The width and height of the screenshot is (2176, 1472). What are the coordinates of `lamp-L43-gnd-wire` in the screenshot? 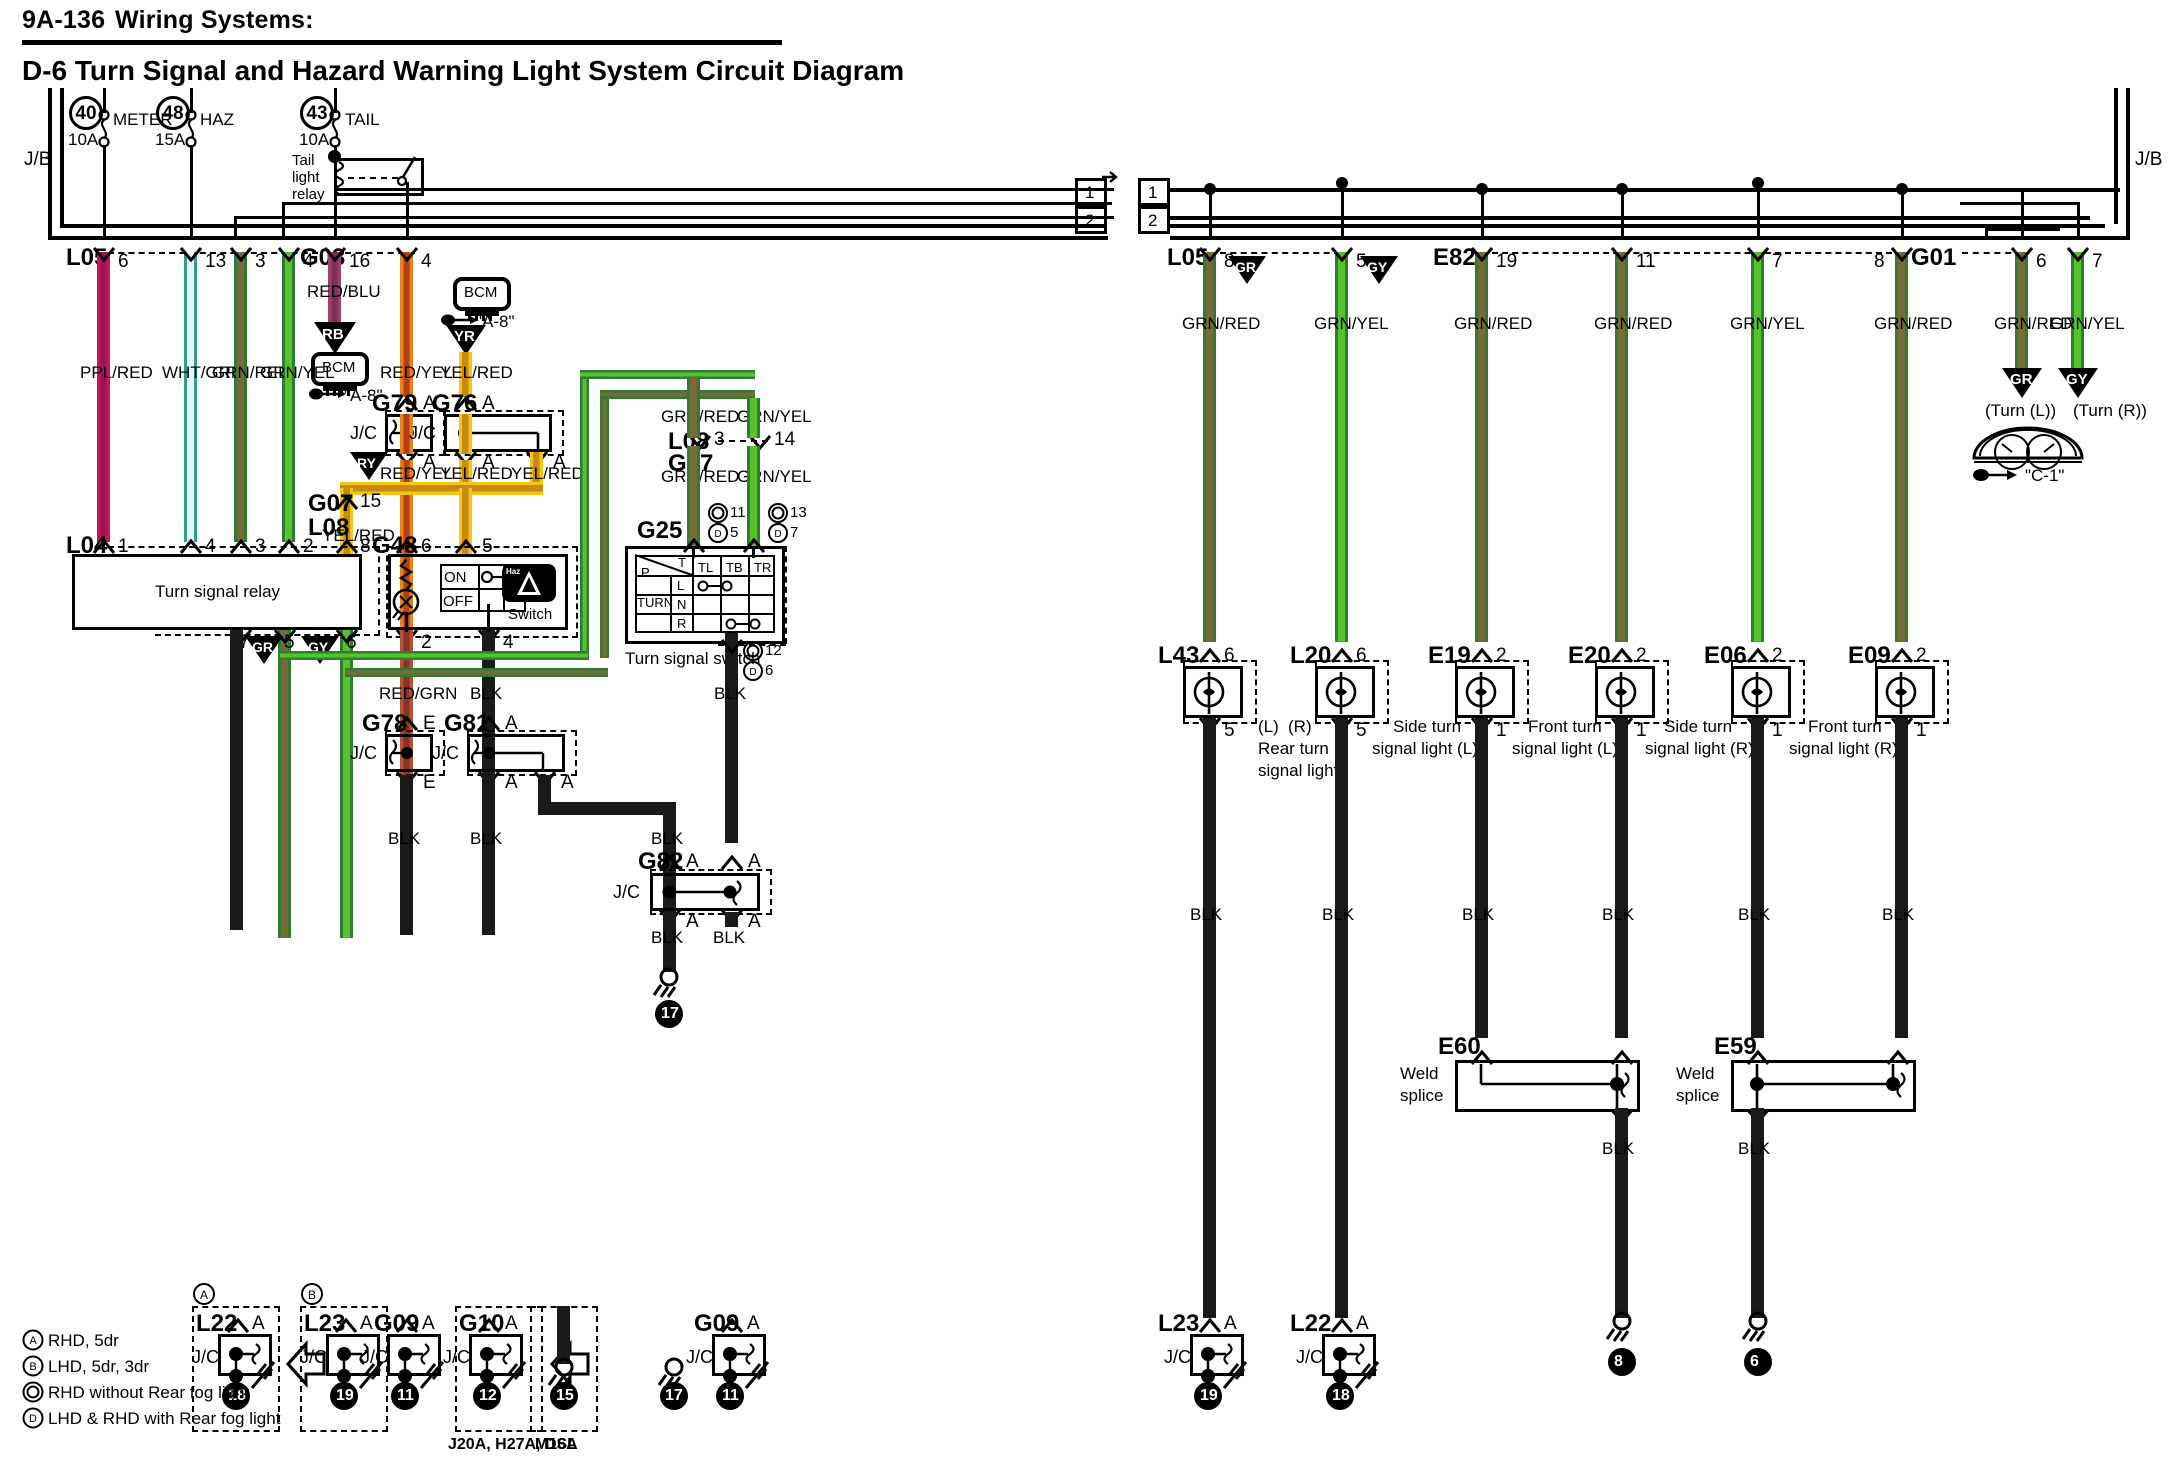 It's located at (1209, 1018).